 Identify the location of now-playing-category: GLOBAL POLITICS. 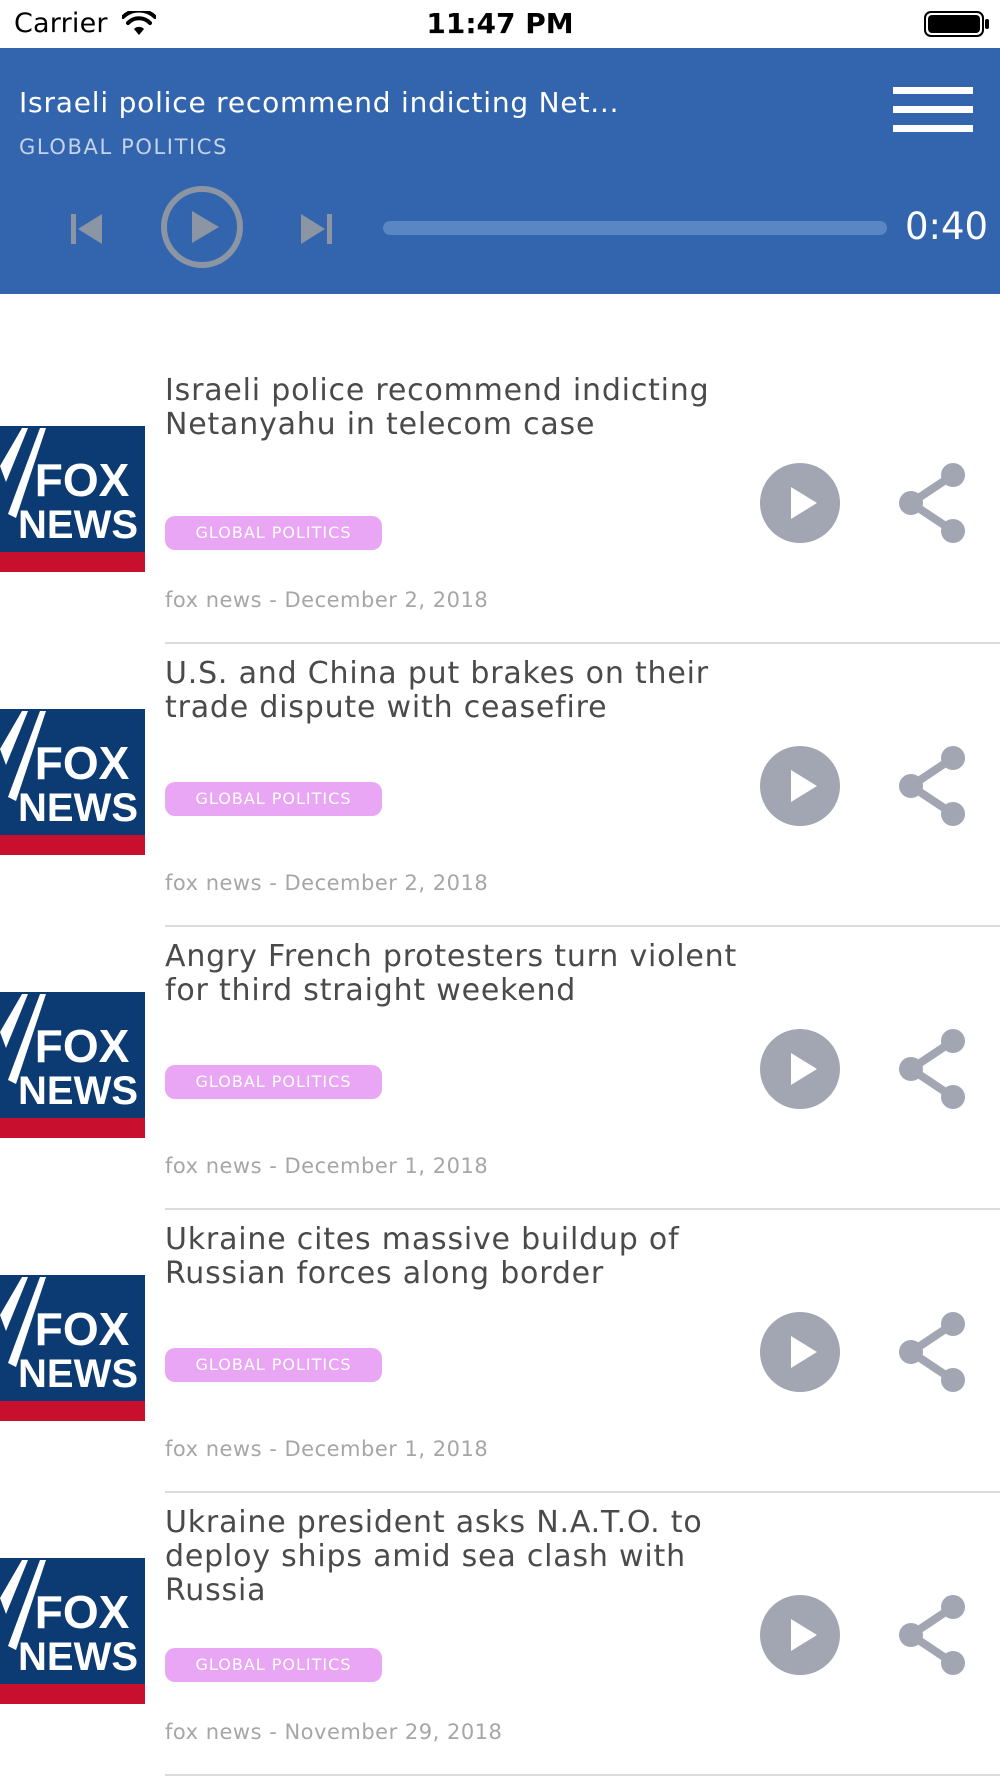
(124, 147).